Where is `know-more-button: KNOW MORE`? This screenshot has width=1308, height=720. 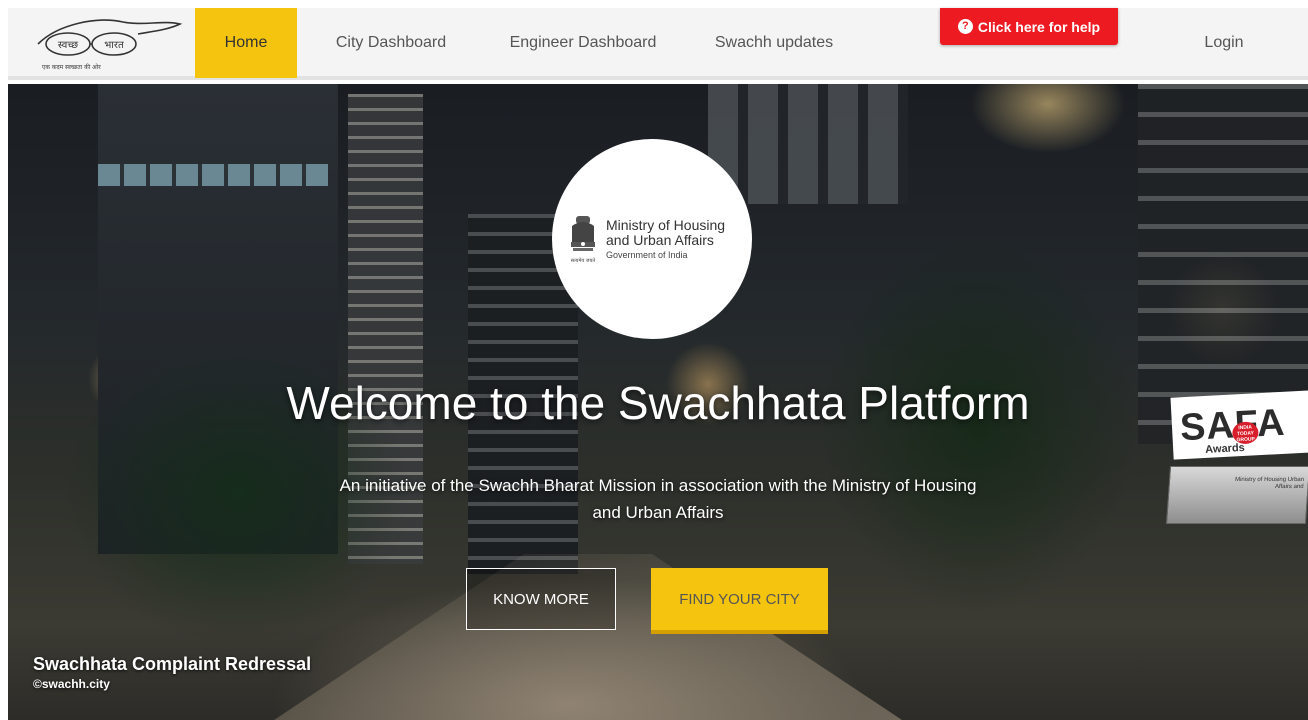 know-more-button: KNOW MORE is located at coordinates (541, 599).